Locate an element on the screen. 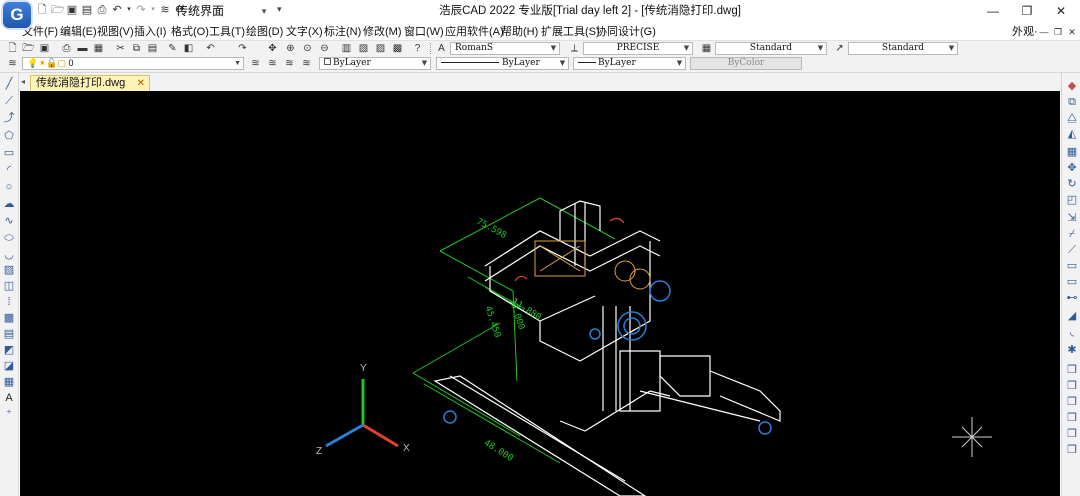 Image resolution: width=1080 pixels, height=496 pixels. undo-dropdown-icon: ▾ is located at coordinates (129, 10).